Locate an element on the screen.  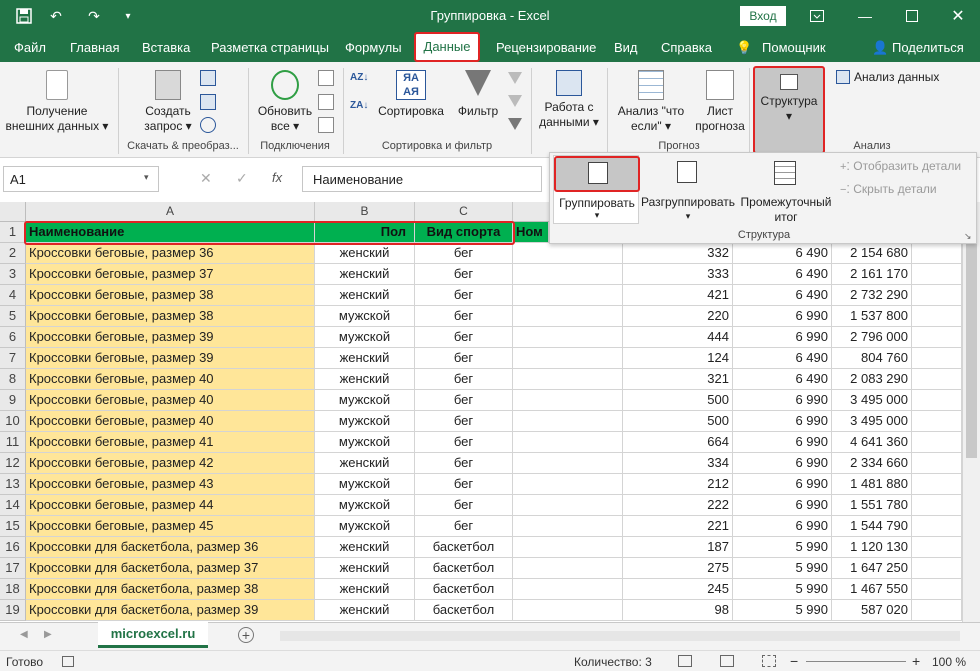
maximize-icon is located at coordinates (912, 16).